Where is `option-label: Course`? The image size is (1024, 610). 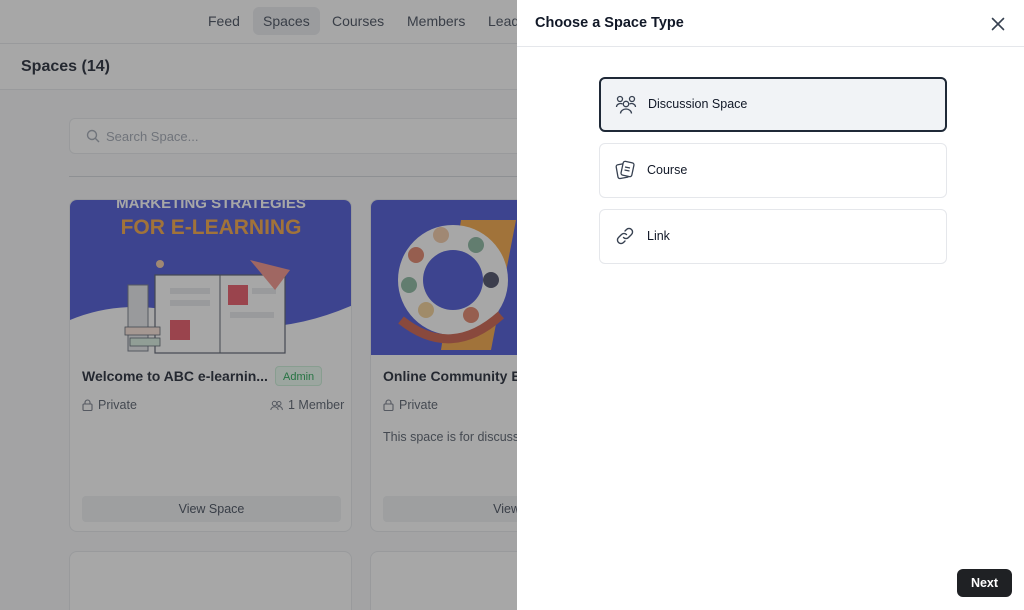 option-label: Course is located at coordinates (667, 170).